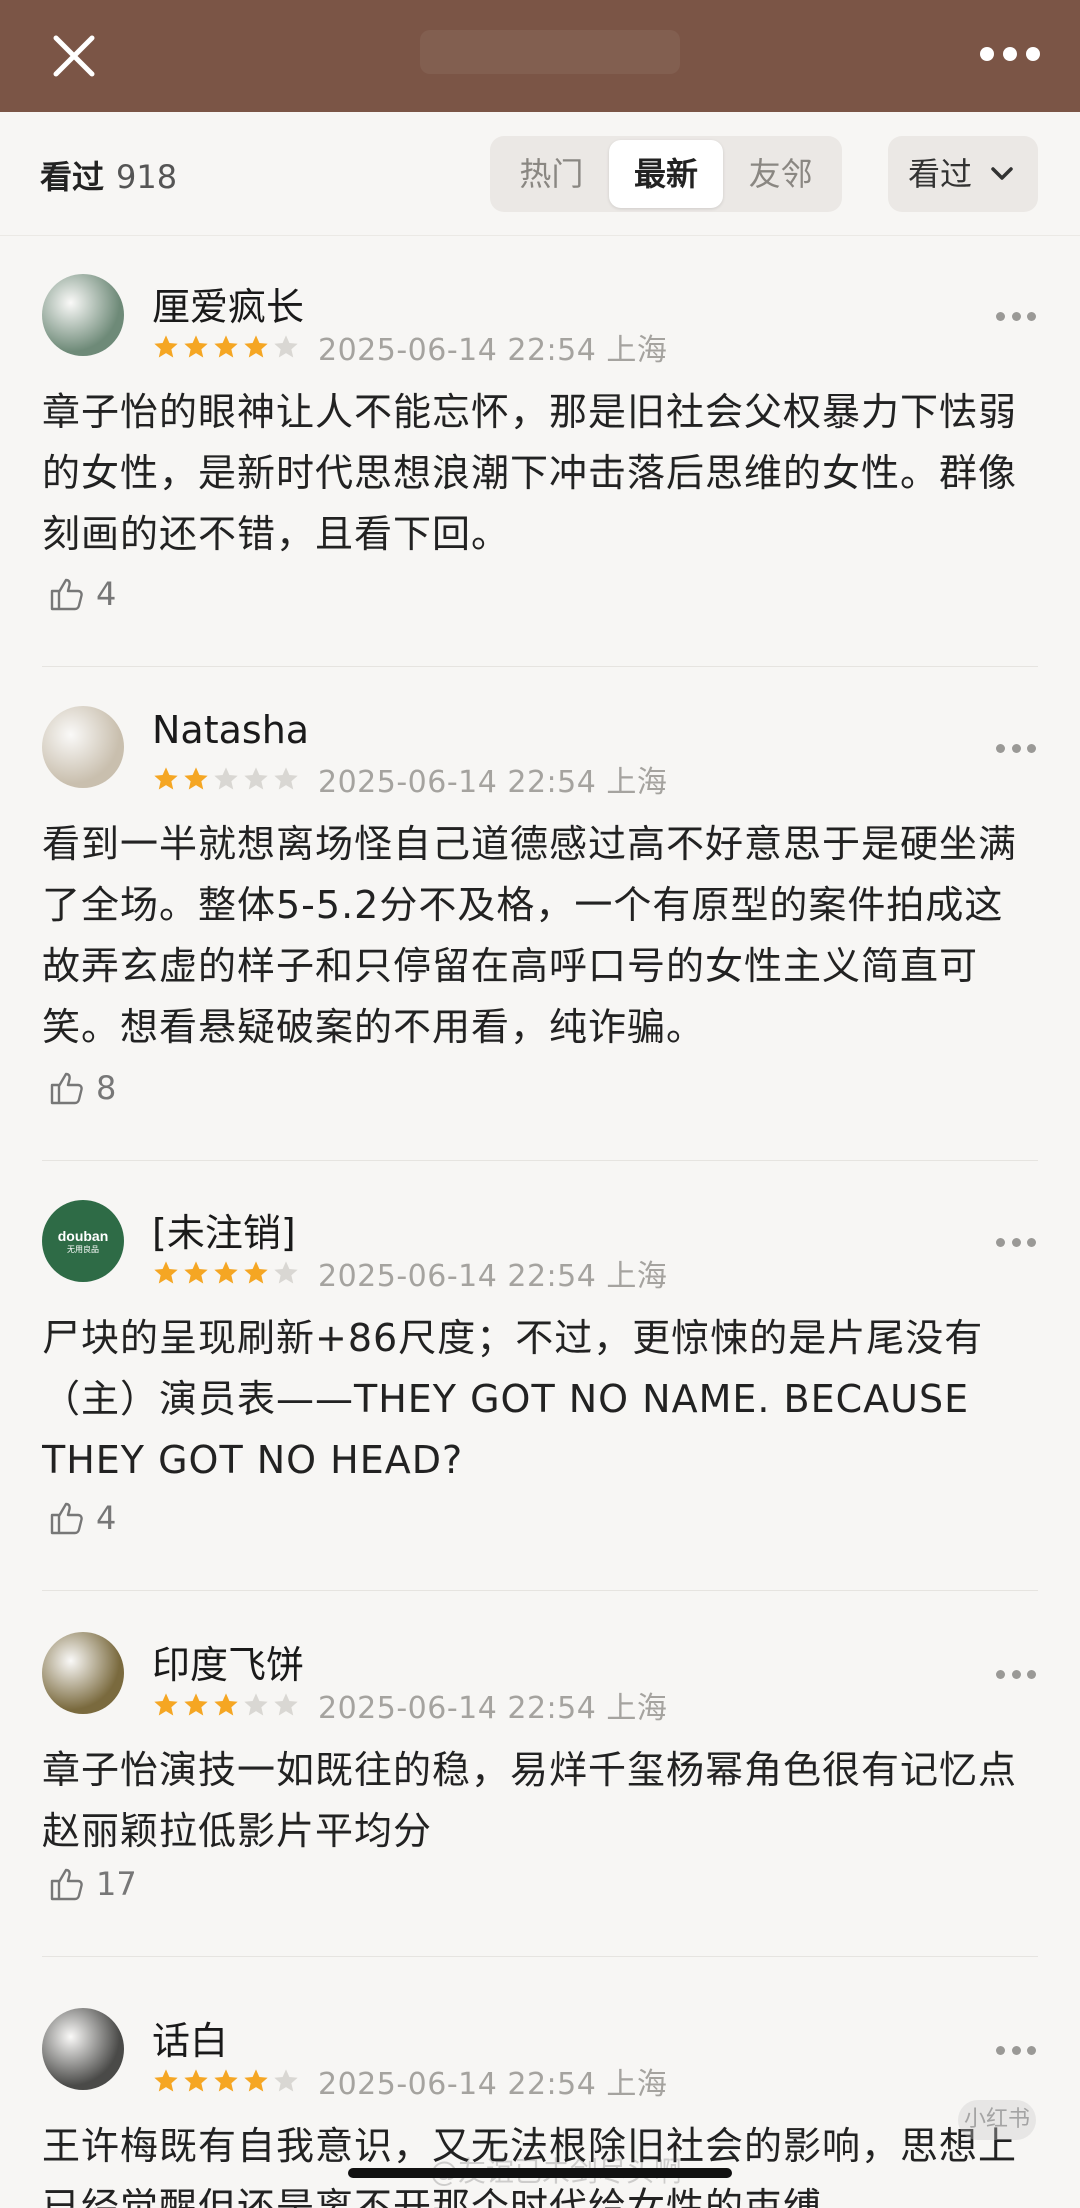 The image size is (1080, 2208). I want to click on avatar-logo-text: douban, so click(83, 1235).